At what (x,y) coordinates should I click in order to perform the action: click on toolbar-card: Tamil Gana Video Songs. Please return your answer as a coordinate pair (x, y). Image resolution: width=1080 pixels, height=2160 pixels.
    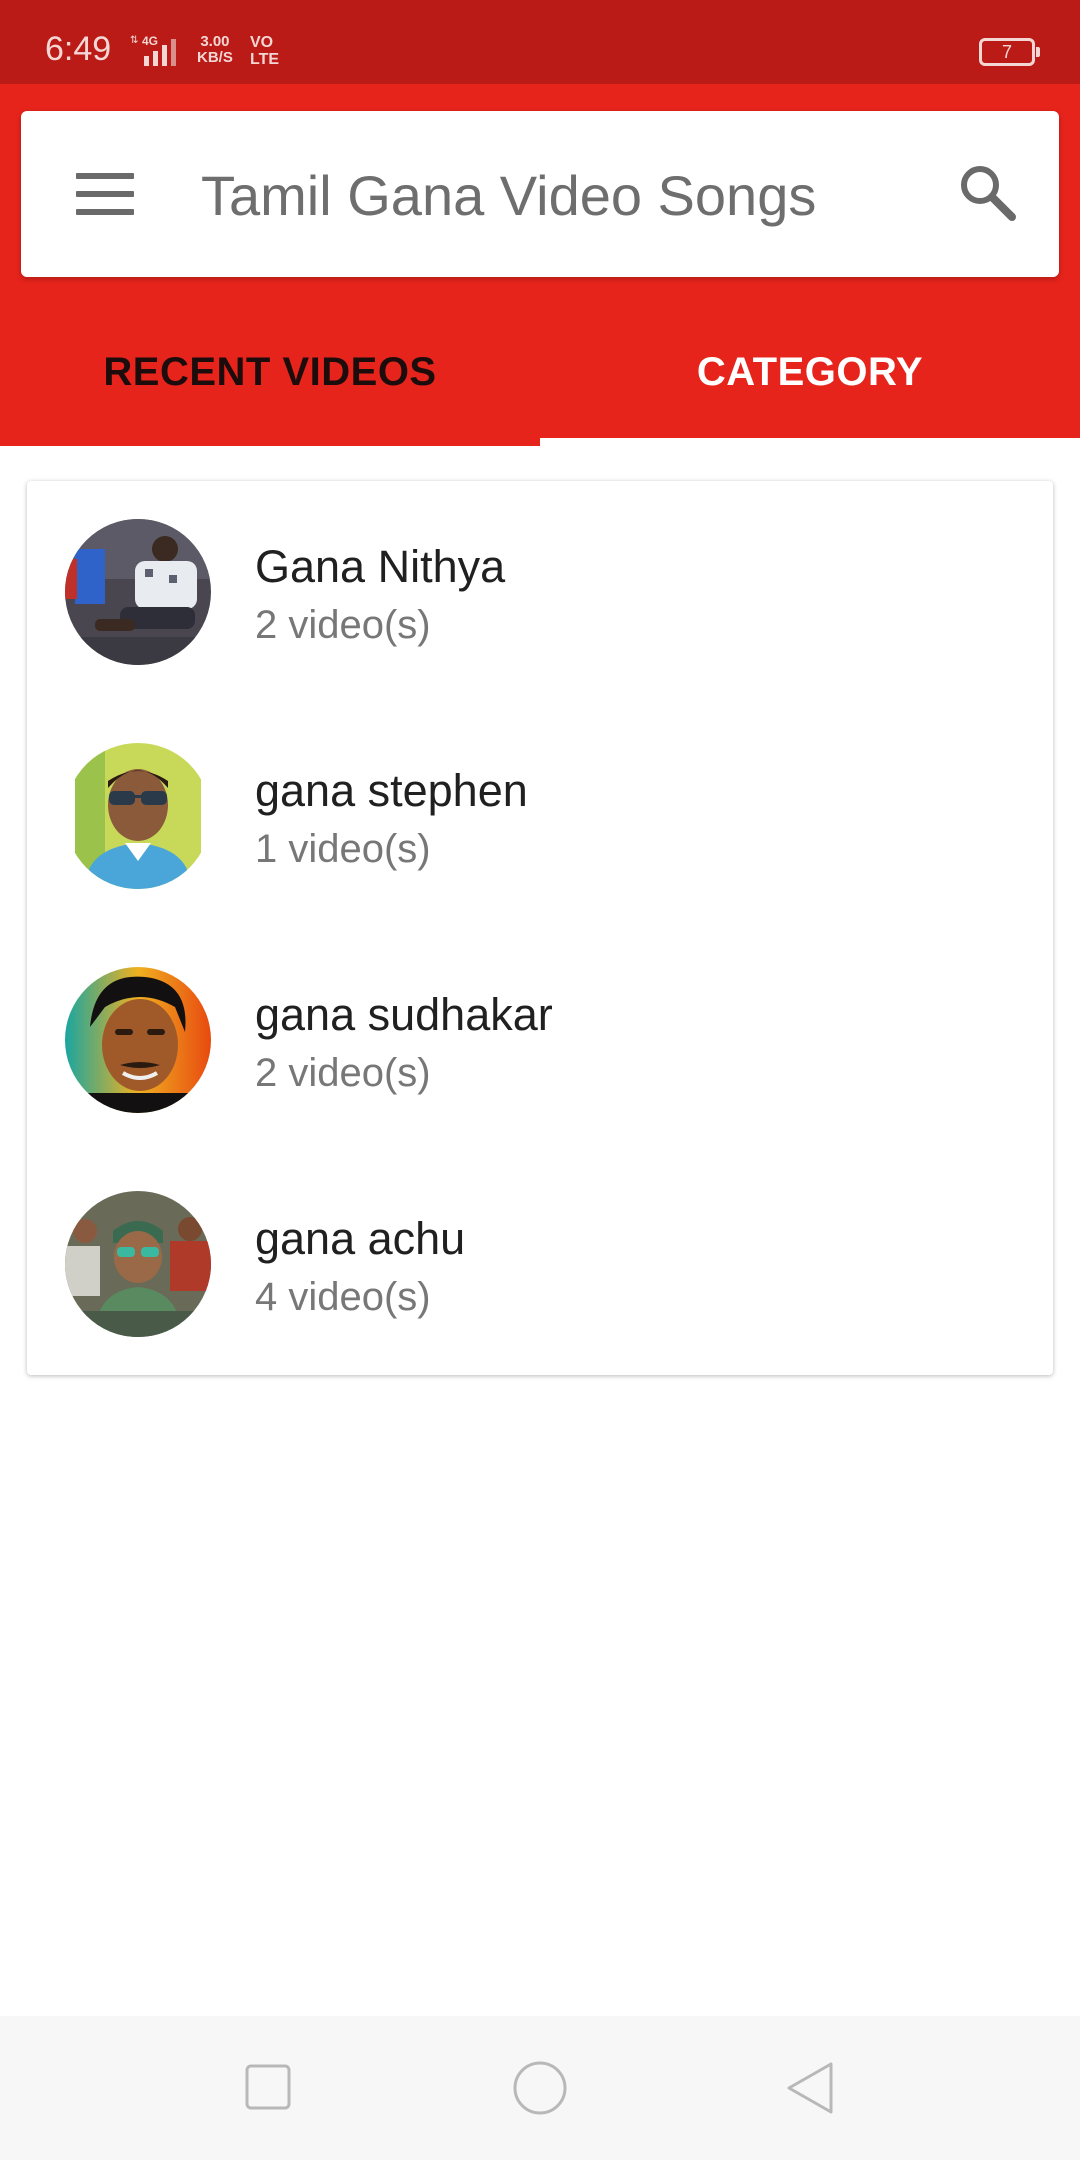
    Looking at the image, I should click on (540, 194).